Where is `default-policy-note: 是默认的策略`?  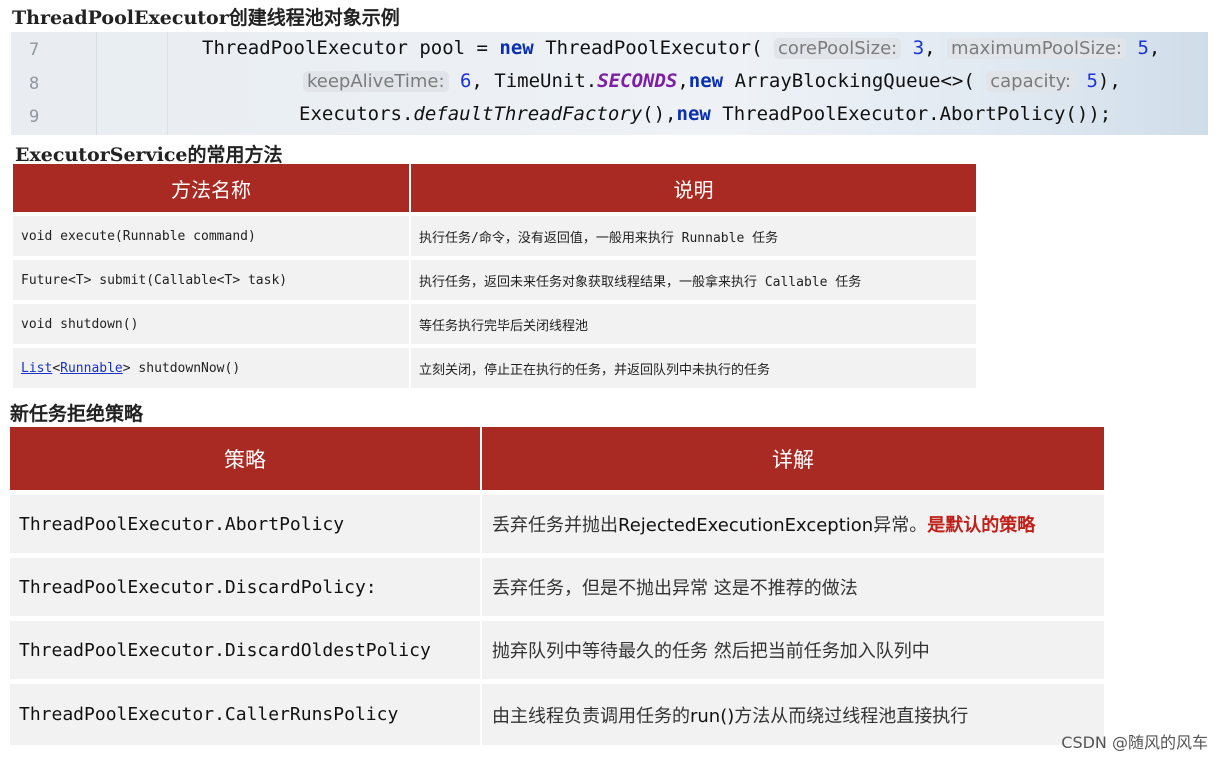
default-policy-note: 是默认的策略 is located at coordinates (981, 525).